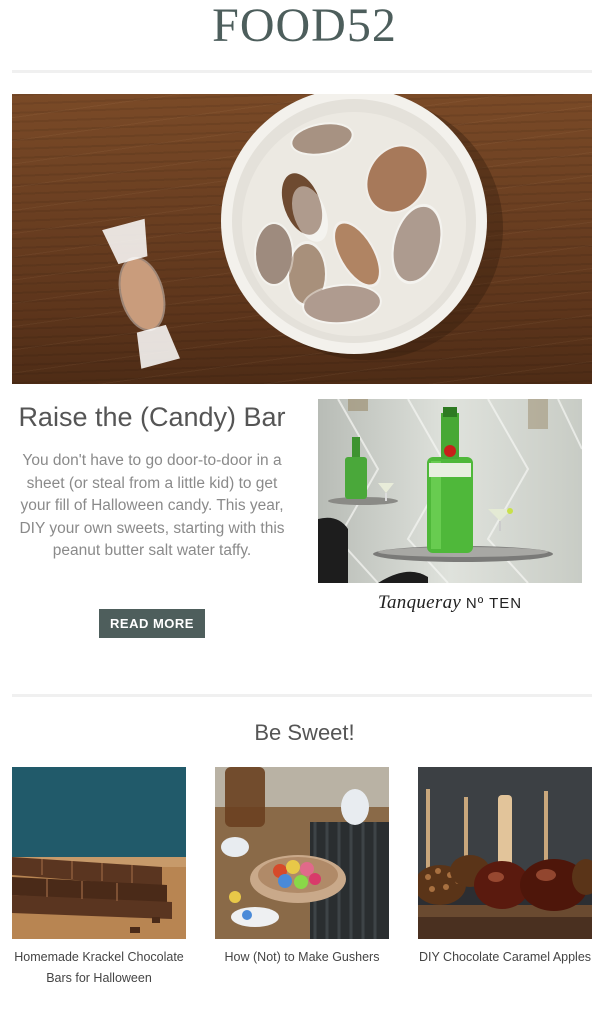  Describe the element at coordinates (152, 623) in the screenshot. I see `read-more-button: READ MORE` at that location.